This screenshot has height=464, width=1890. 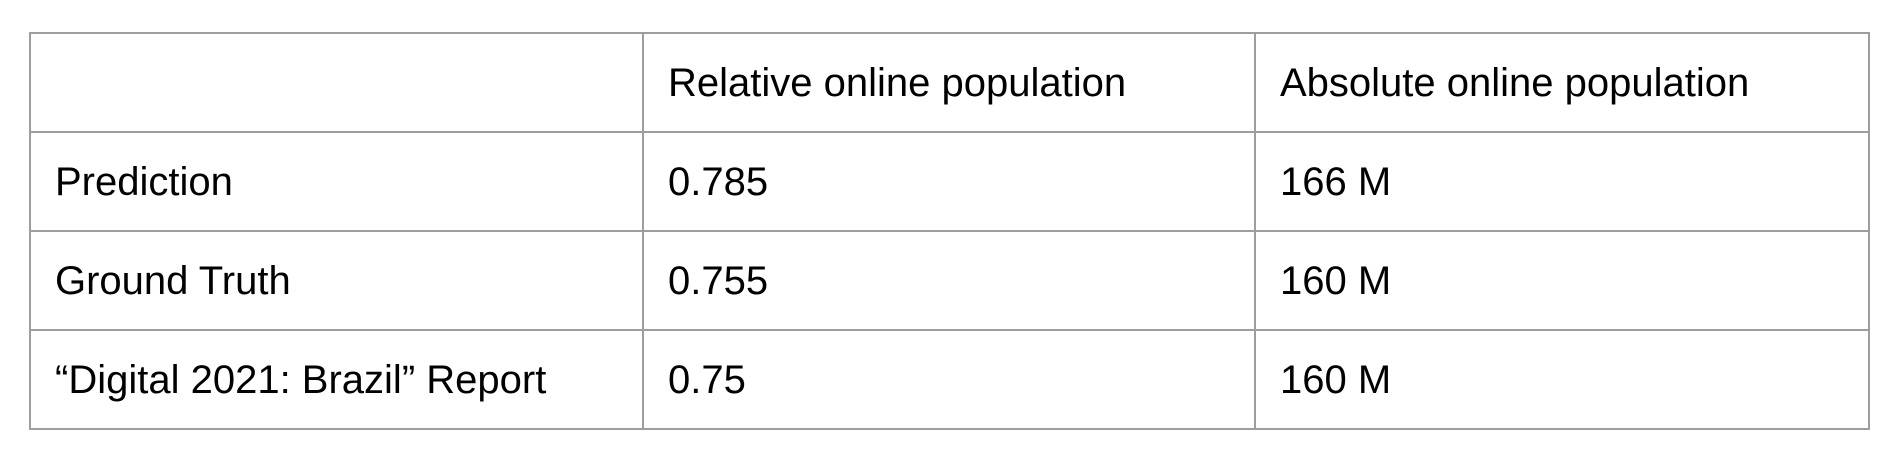 What do you see at coordinates (1562, 181) in the screenshot?
I see `absolute-value: 166 M` at bounding box center [1562, 181].